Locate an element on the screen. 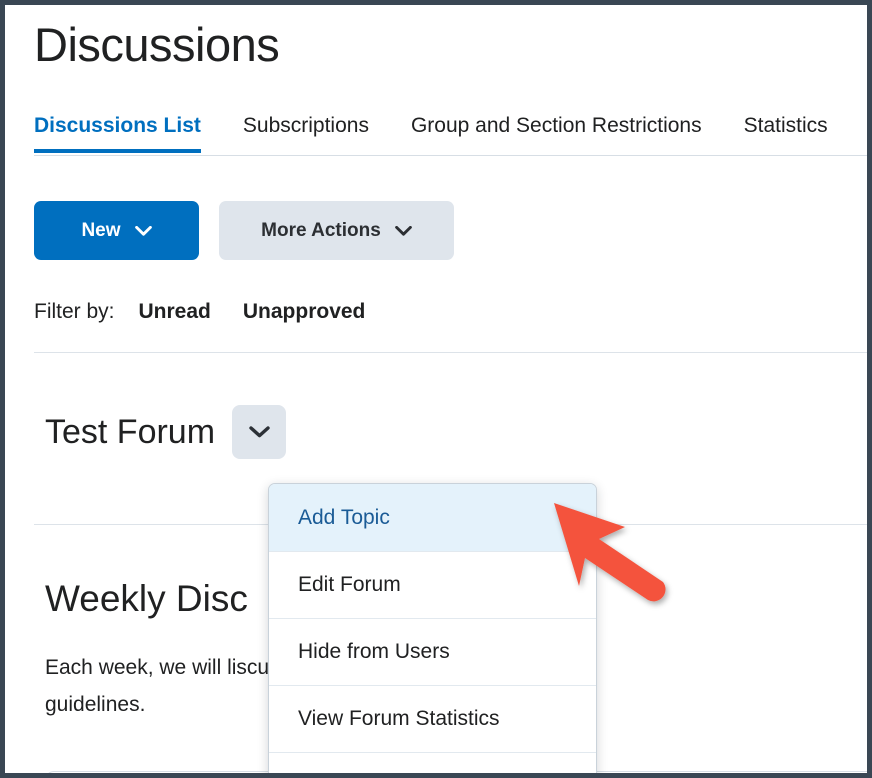 The width and height of the screenshot is (872, 778). more-actions-button: More Actions is located at coordinates (336, 230).